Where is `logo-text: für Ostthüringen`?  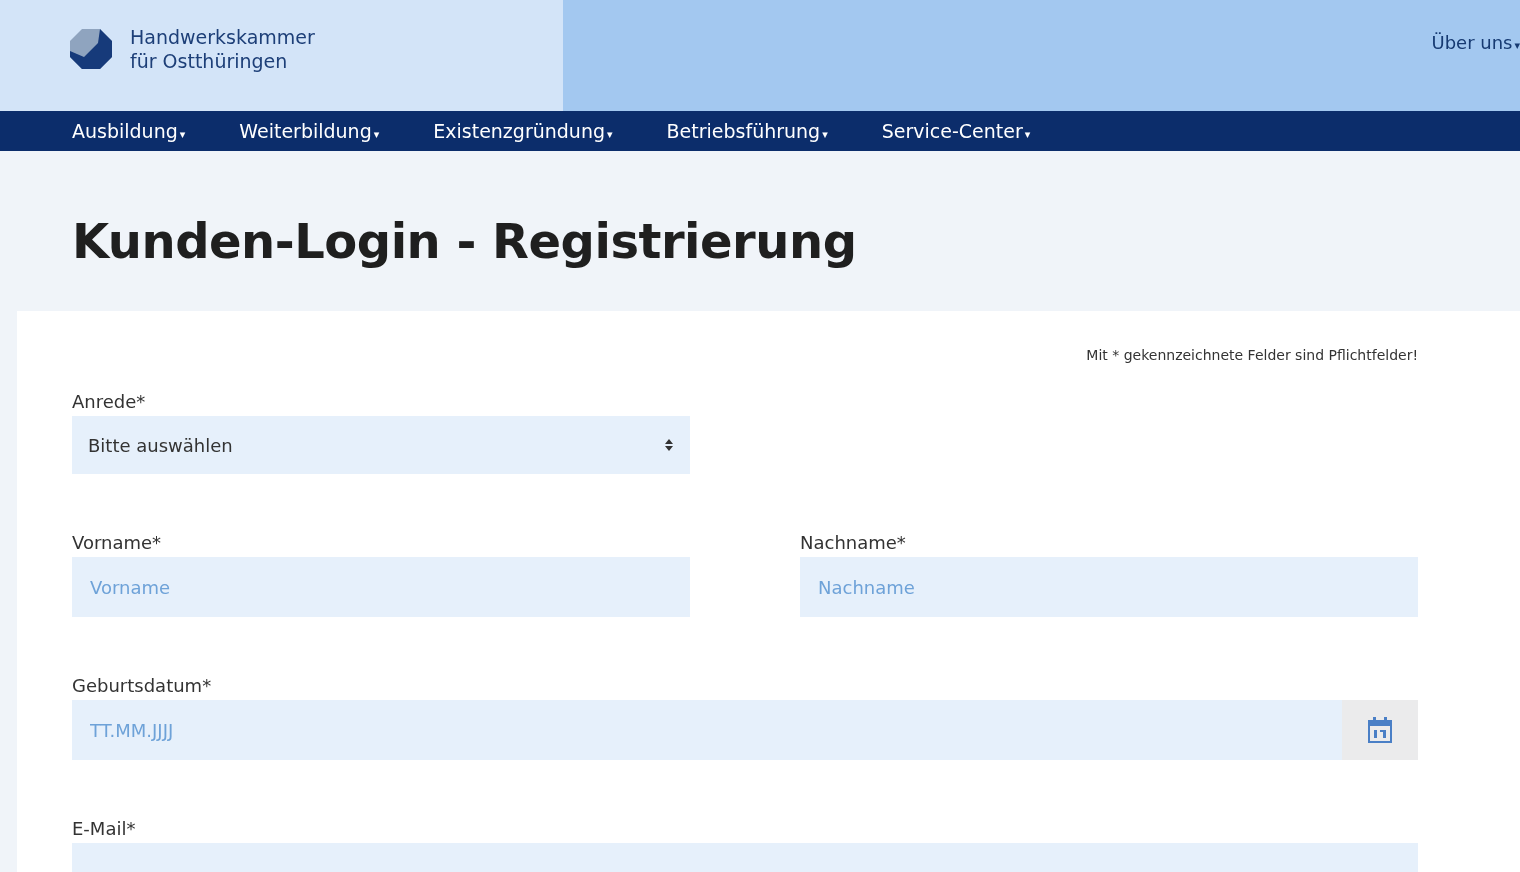 logo-text: für Ostthüringen is located at coordinates (209, 60).